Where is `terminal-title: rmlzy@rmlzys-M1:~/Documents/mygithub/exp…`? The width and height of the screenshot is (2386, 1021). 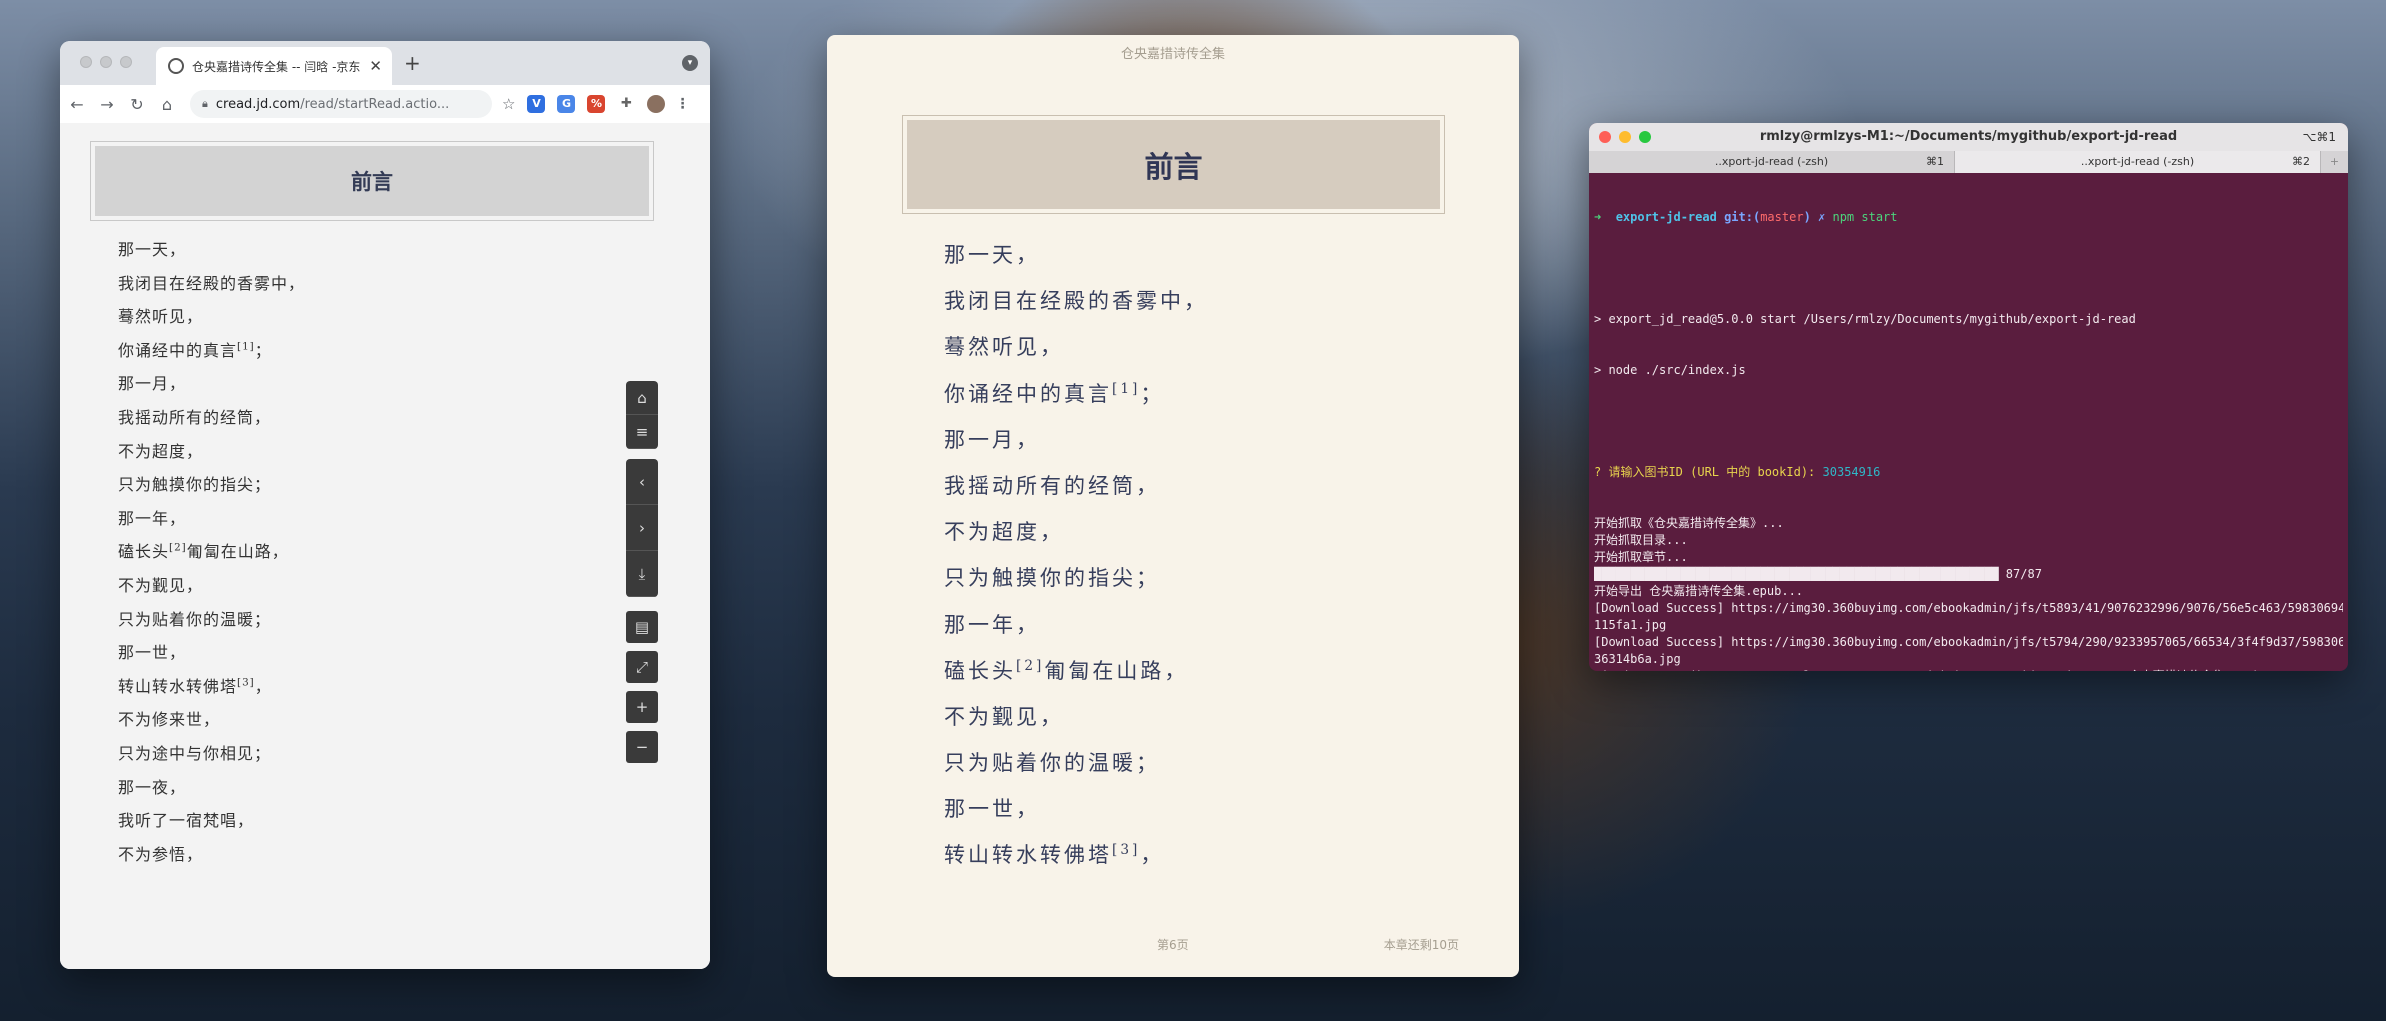 terminal-title: rmlzy@rmlzys-M1:~/Documents/mygithub/exp… is located at coordinates (1968, 136).